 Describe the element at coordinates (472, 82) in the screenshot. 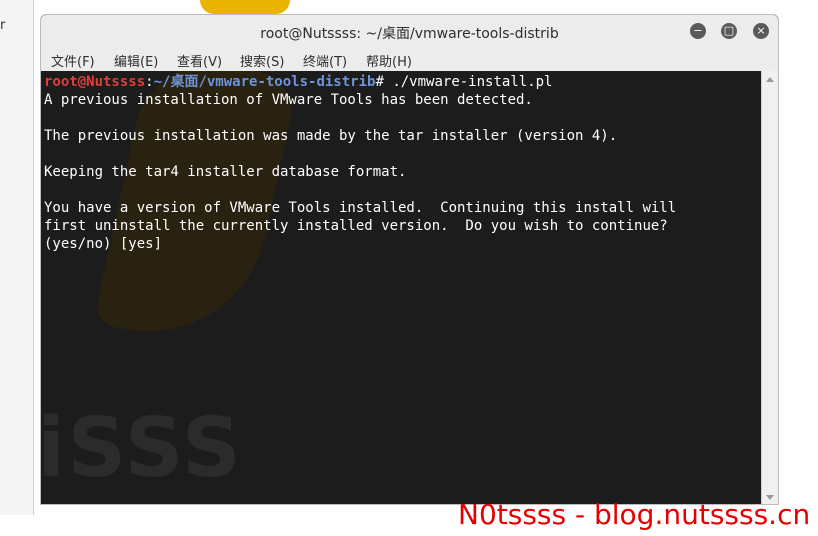

I see `command-text: ./vmware-install.pl` at that location.